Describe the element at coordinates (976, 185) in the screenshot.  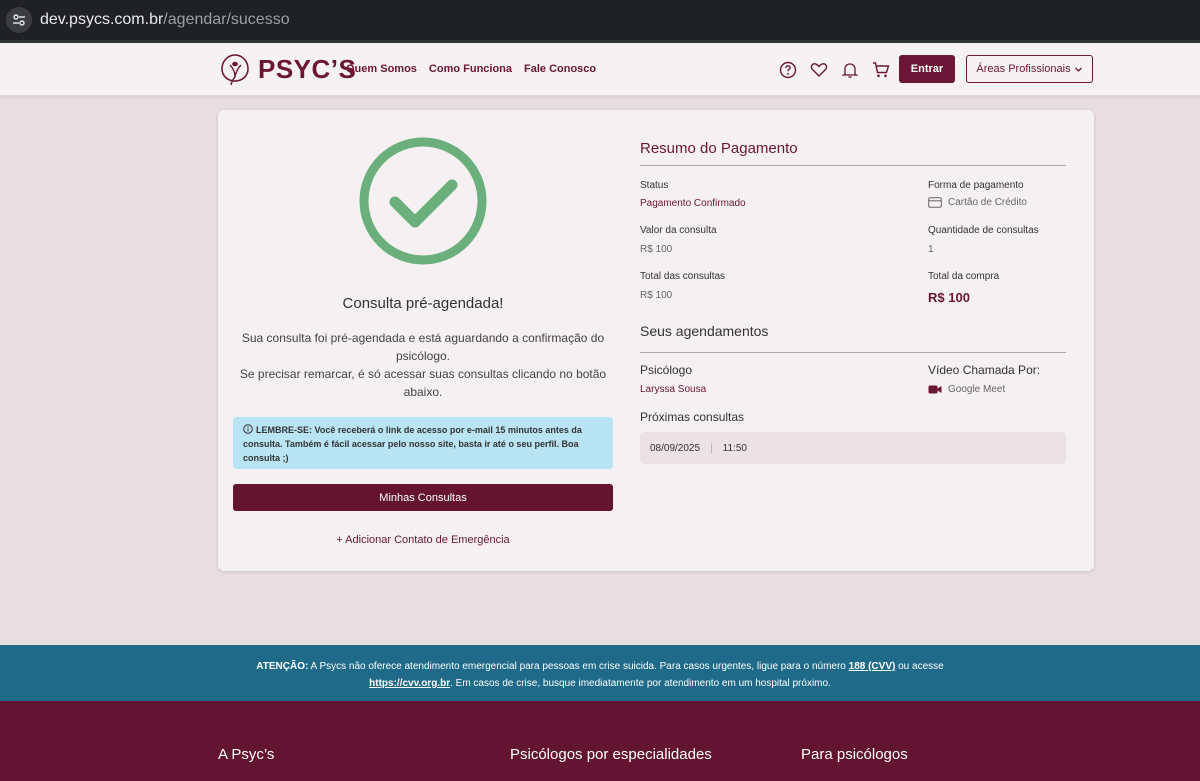
I see `payment-method-label: Forma de pagamento` at that location.